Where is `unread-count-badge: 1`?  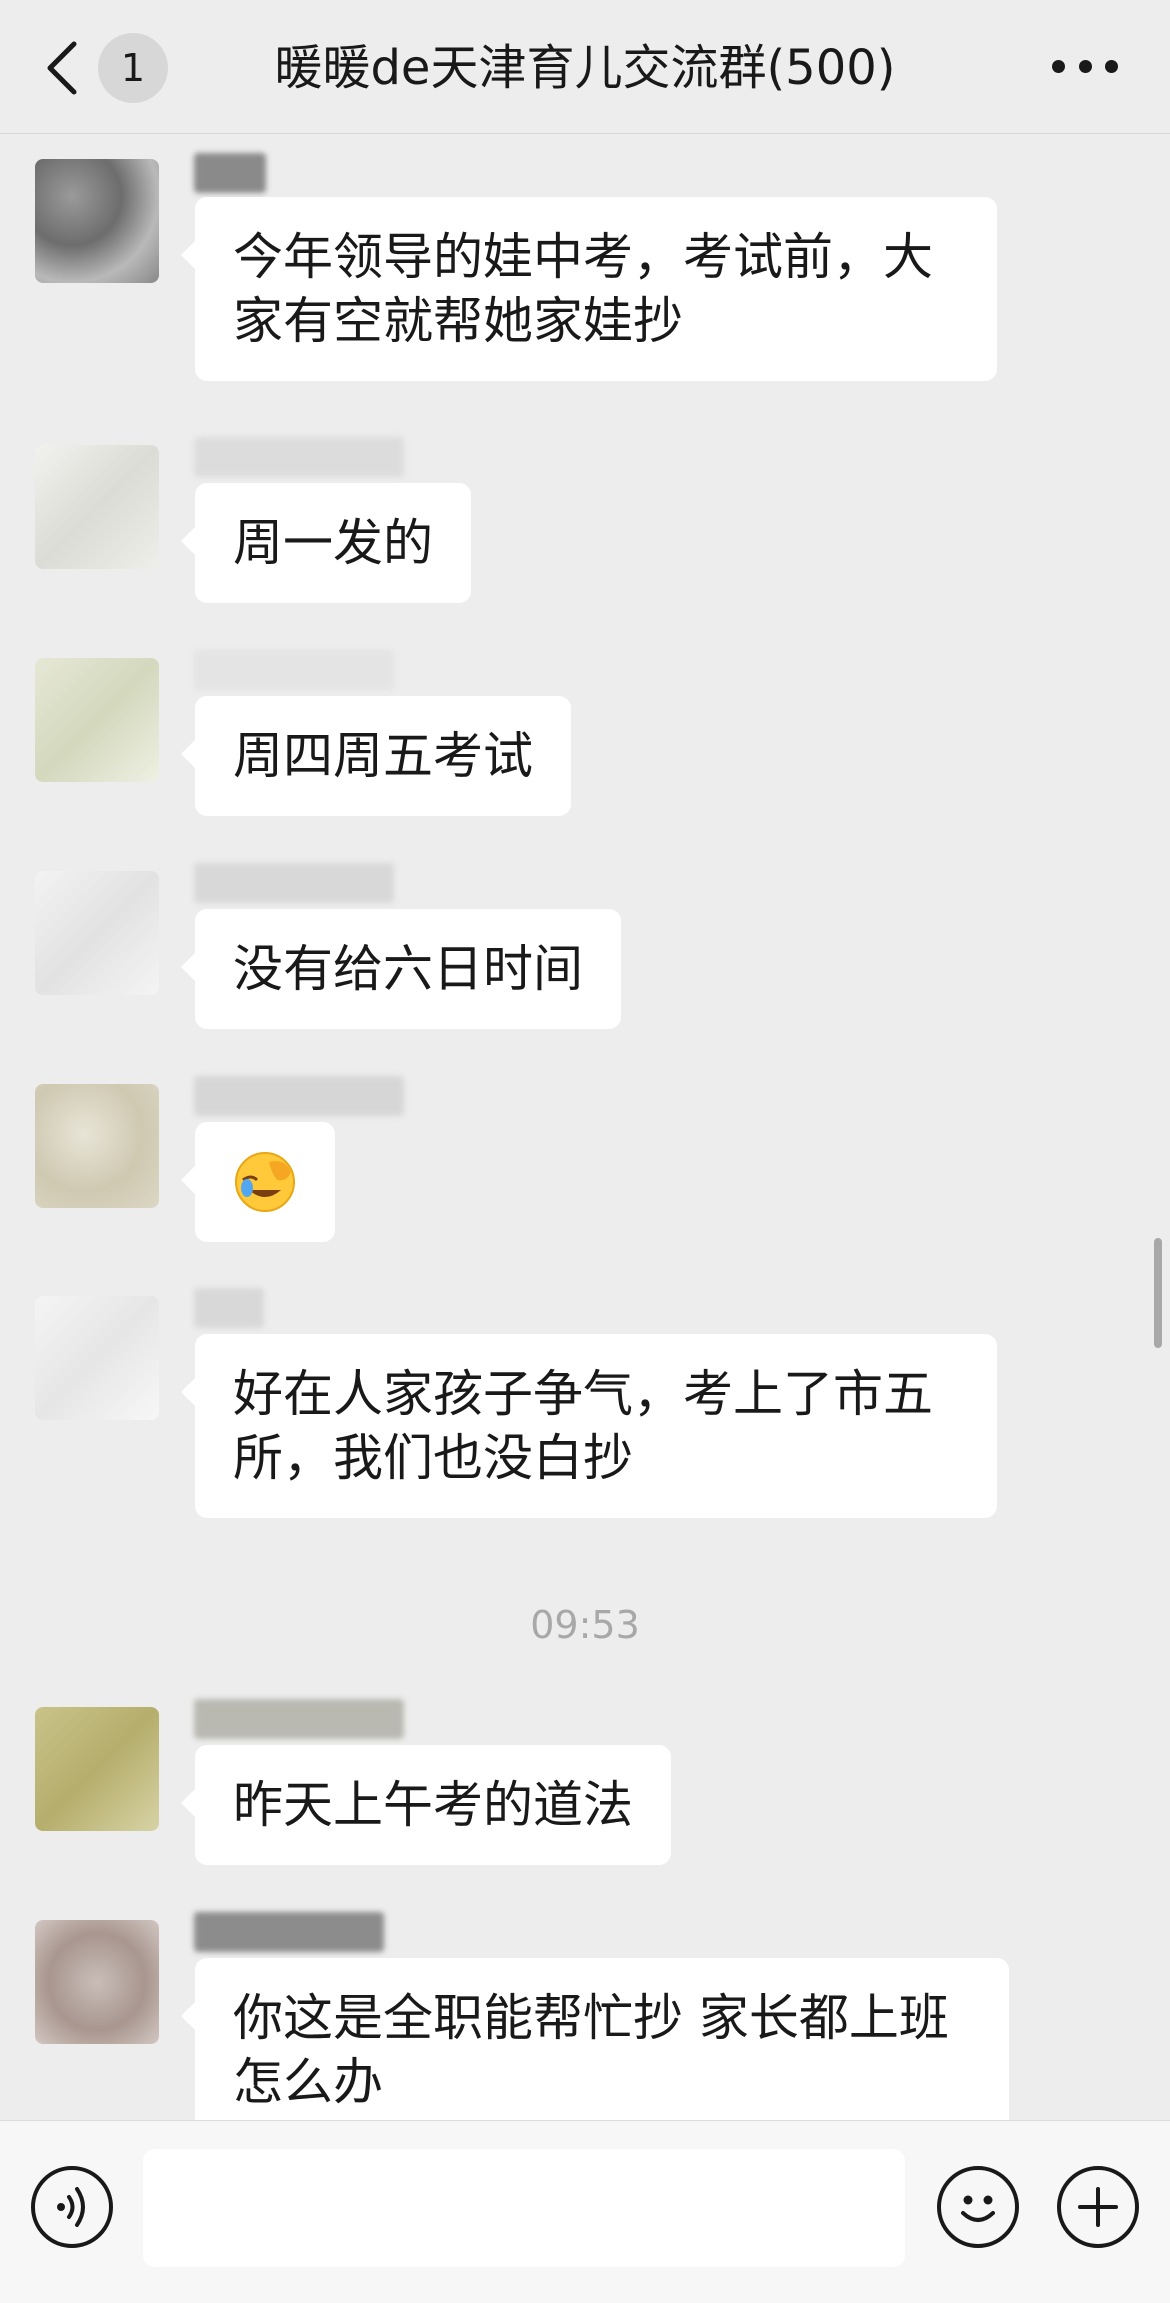
unread-count-badge: 1 is located at coordinates (133, 68).